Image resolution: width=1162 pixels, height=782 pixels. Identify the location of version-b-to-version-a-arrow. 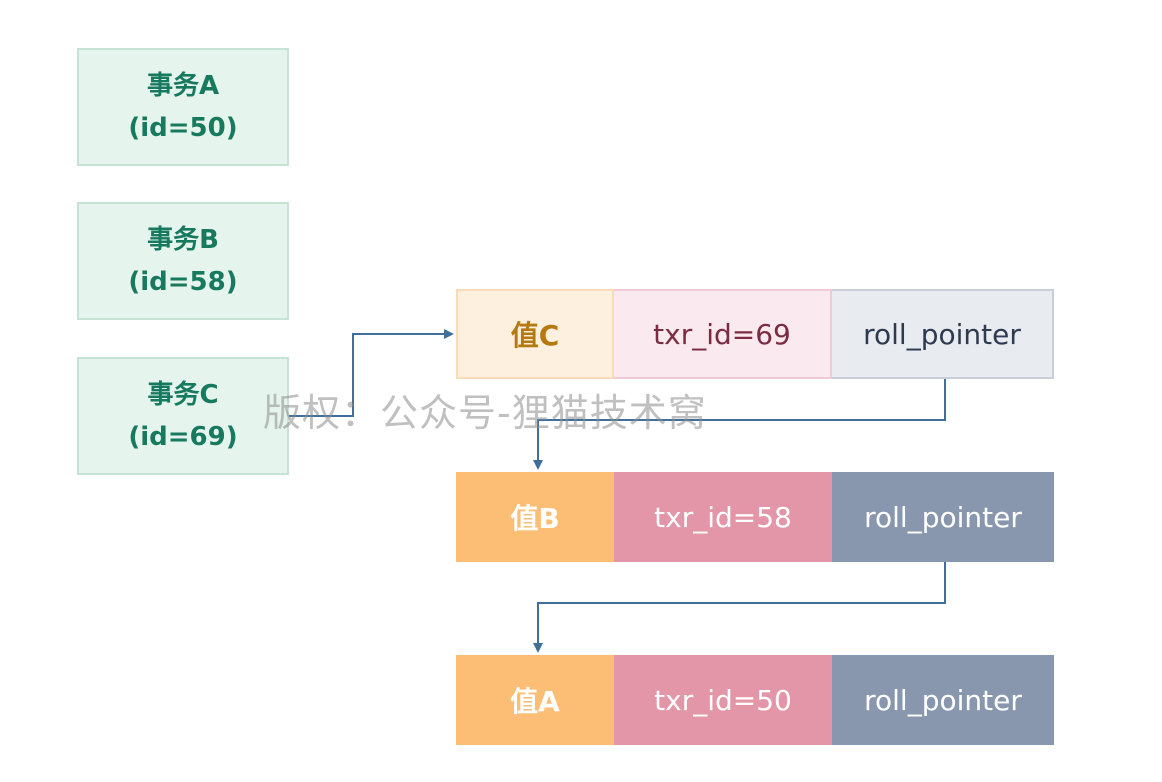
(739, 607).